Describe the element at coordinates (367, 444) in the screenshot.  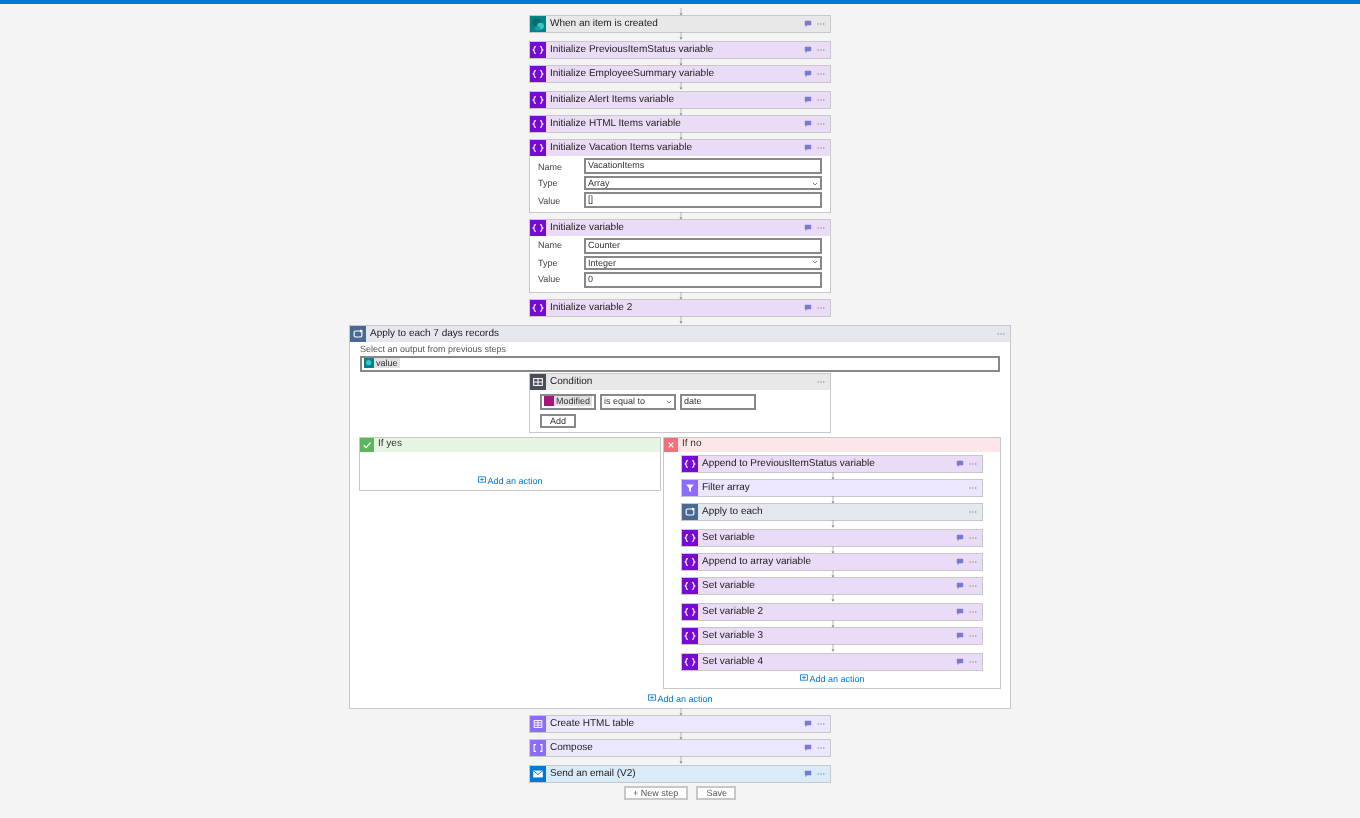
I see `check-icon` at that location.